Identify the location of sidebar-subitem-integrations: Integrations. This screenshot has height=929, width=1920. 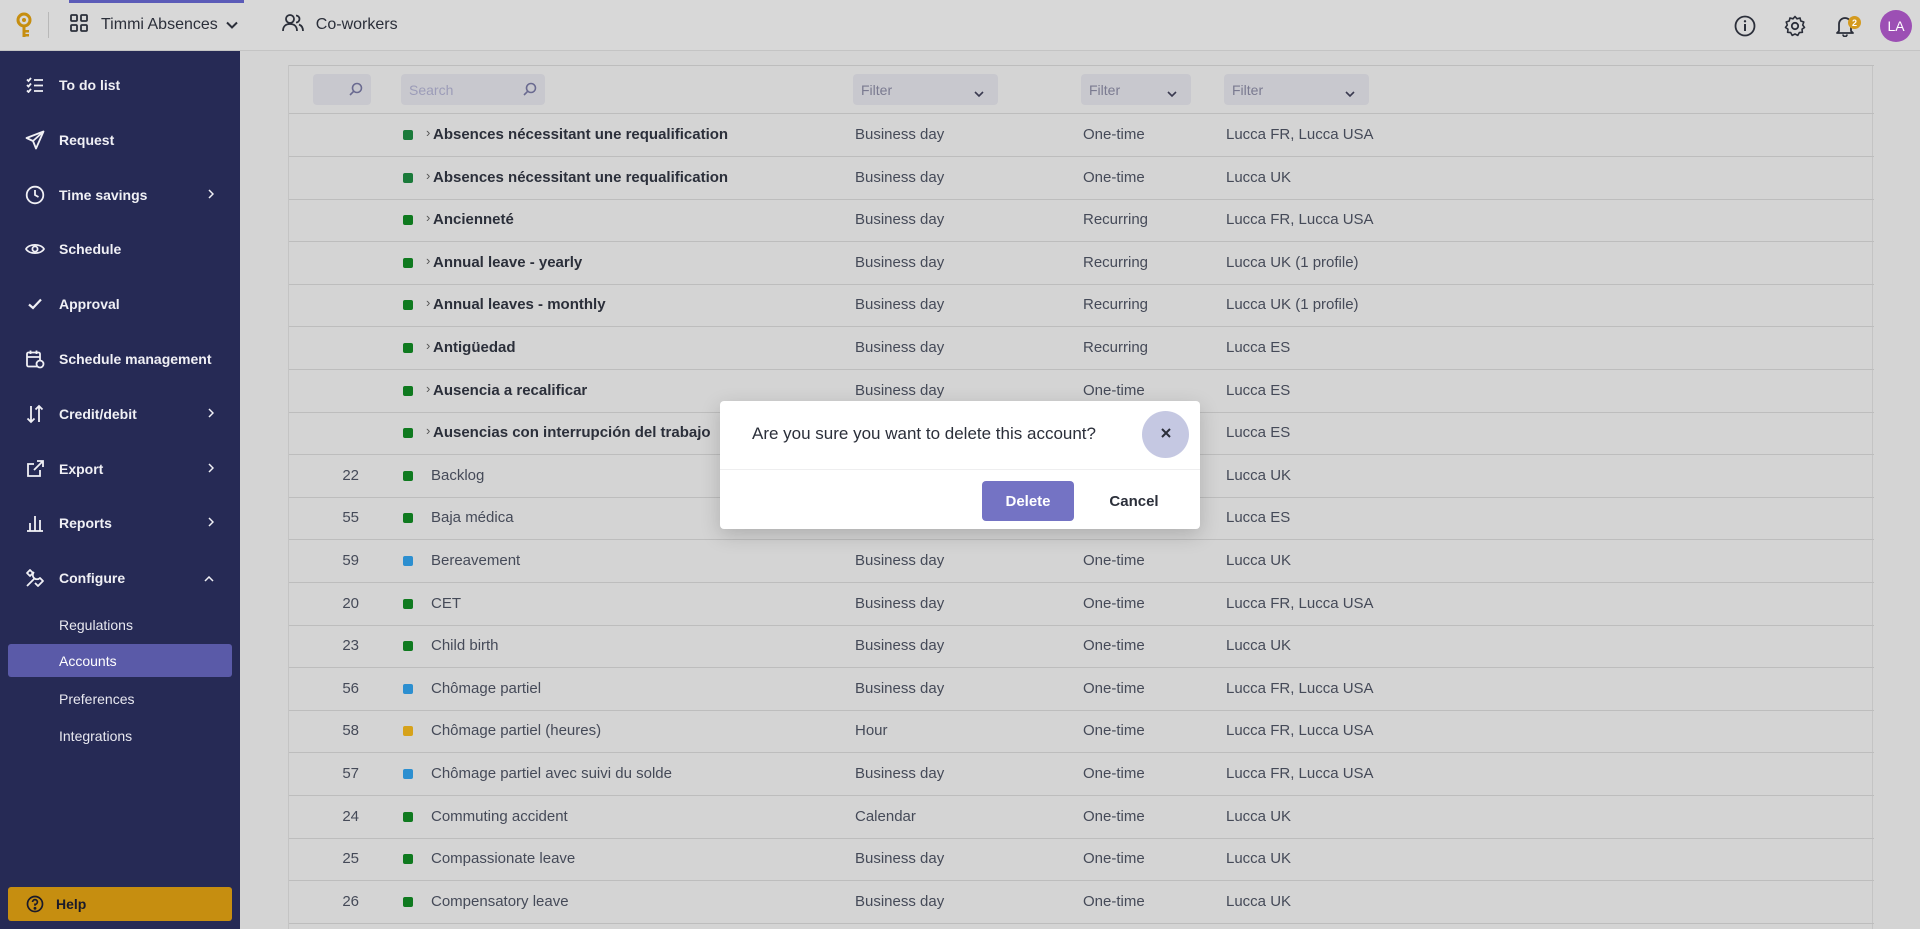
(120, 735).